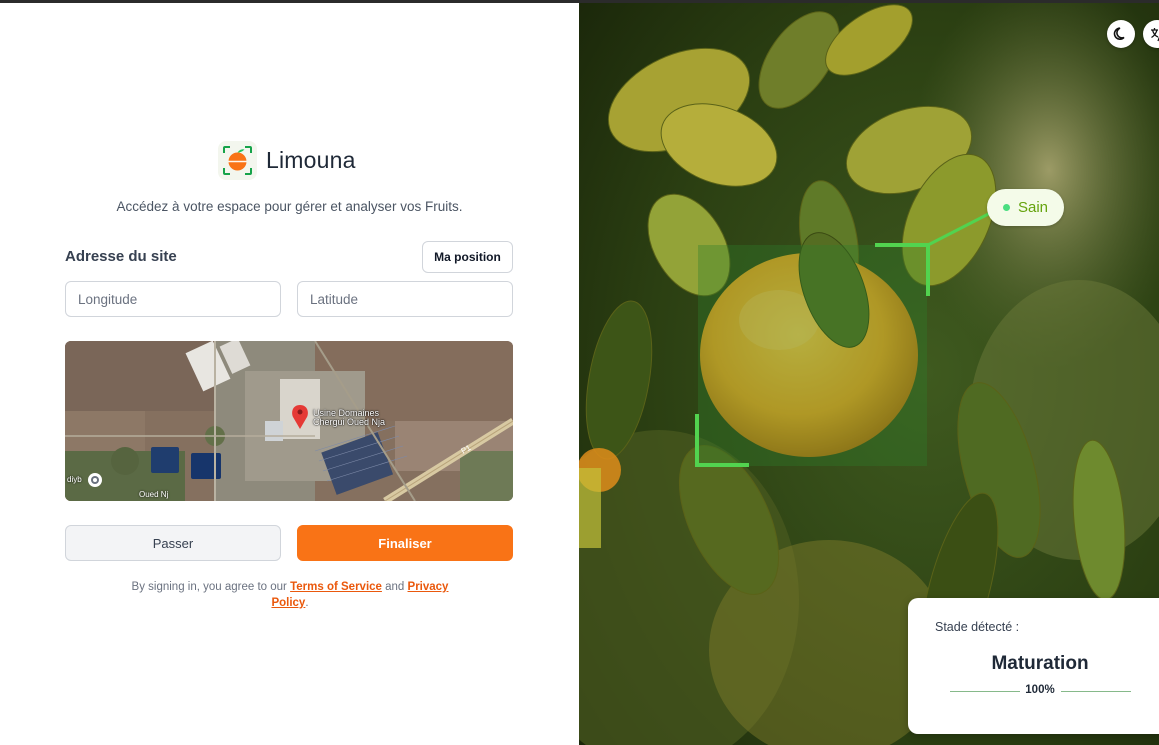 This screenshot has width=1159, height=745. I want to click on map-road-label: Oued Nj, so click(154, 494).